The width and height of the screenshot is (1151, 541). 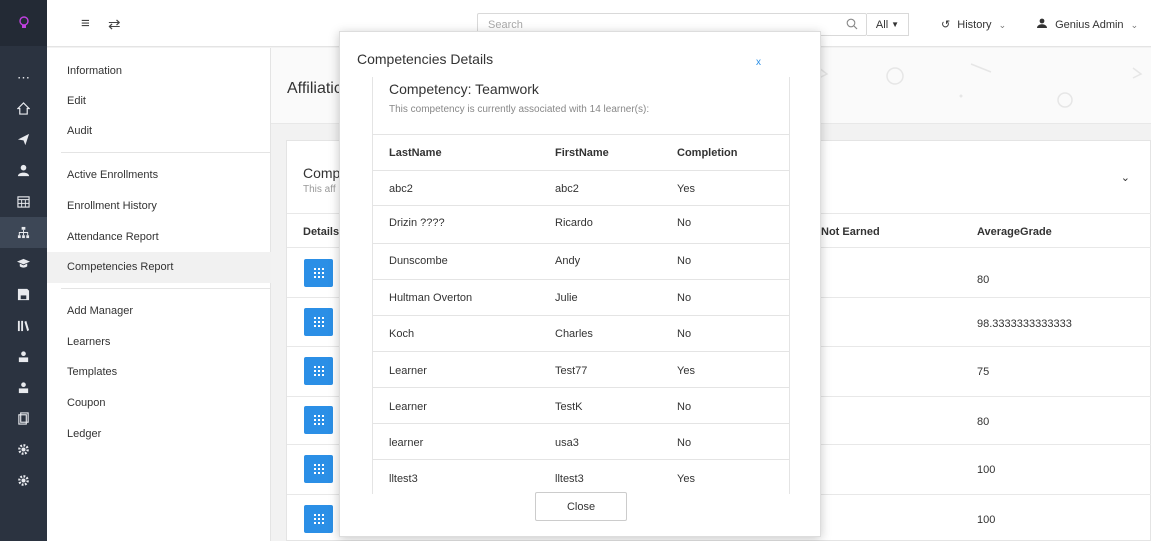 What do you see at coordinates (415, 153) in the screenshot?
I see `column-header-lastname: LastName` at bounding box center [415, 153].